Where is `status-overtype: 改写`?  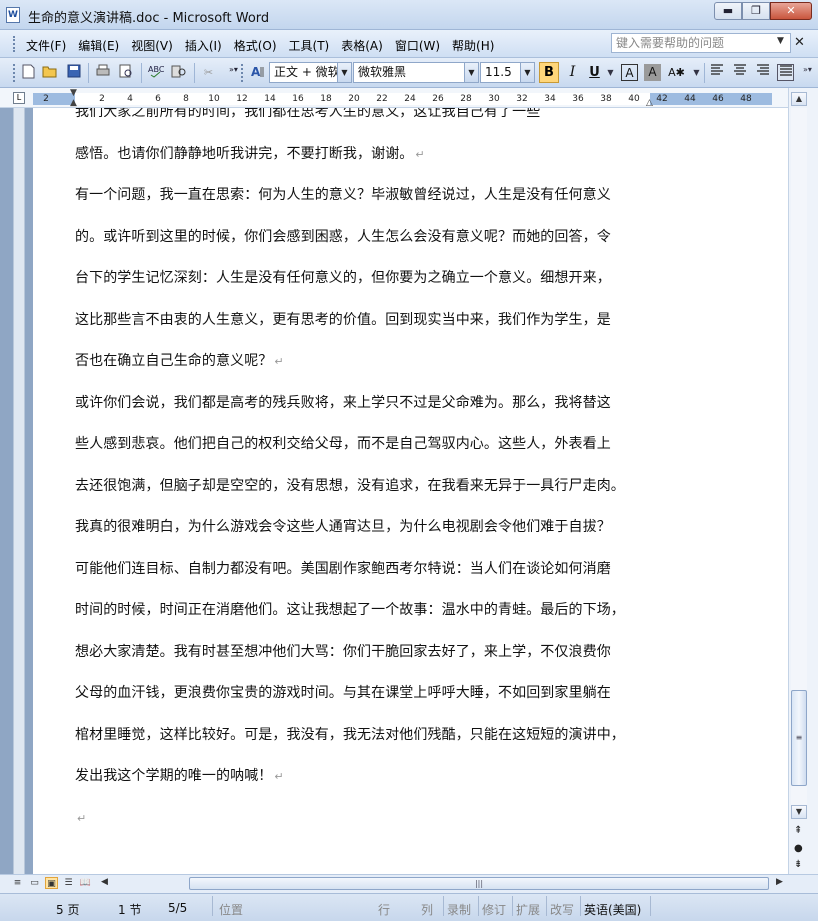
status-overtype: 改写 is located at coordinates (562, 909).